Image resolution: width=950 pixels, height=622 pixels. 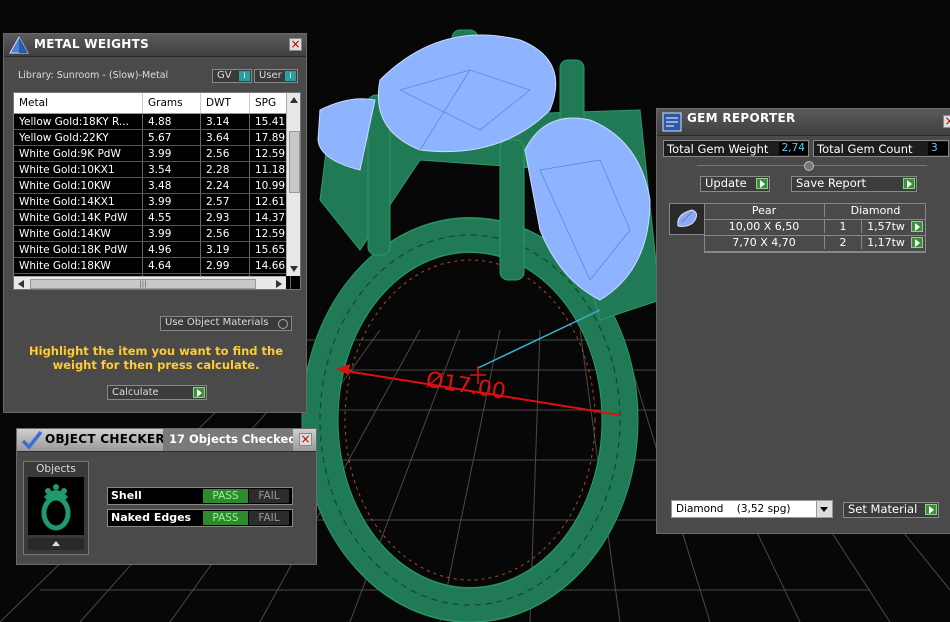 What do you see at coordinates (78, 153) in the screenshot?
I see `metal-cell: White Gold:9K PdW` at bounding box center [78, 153].